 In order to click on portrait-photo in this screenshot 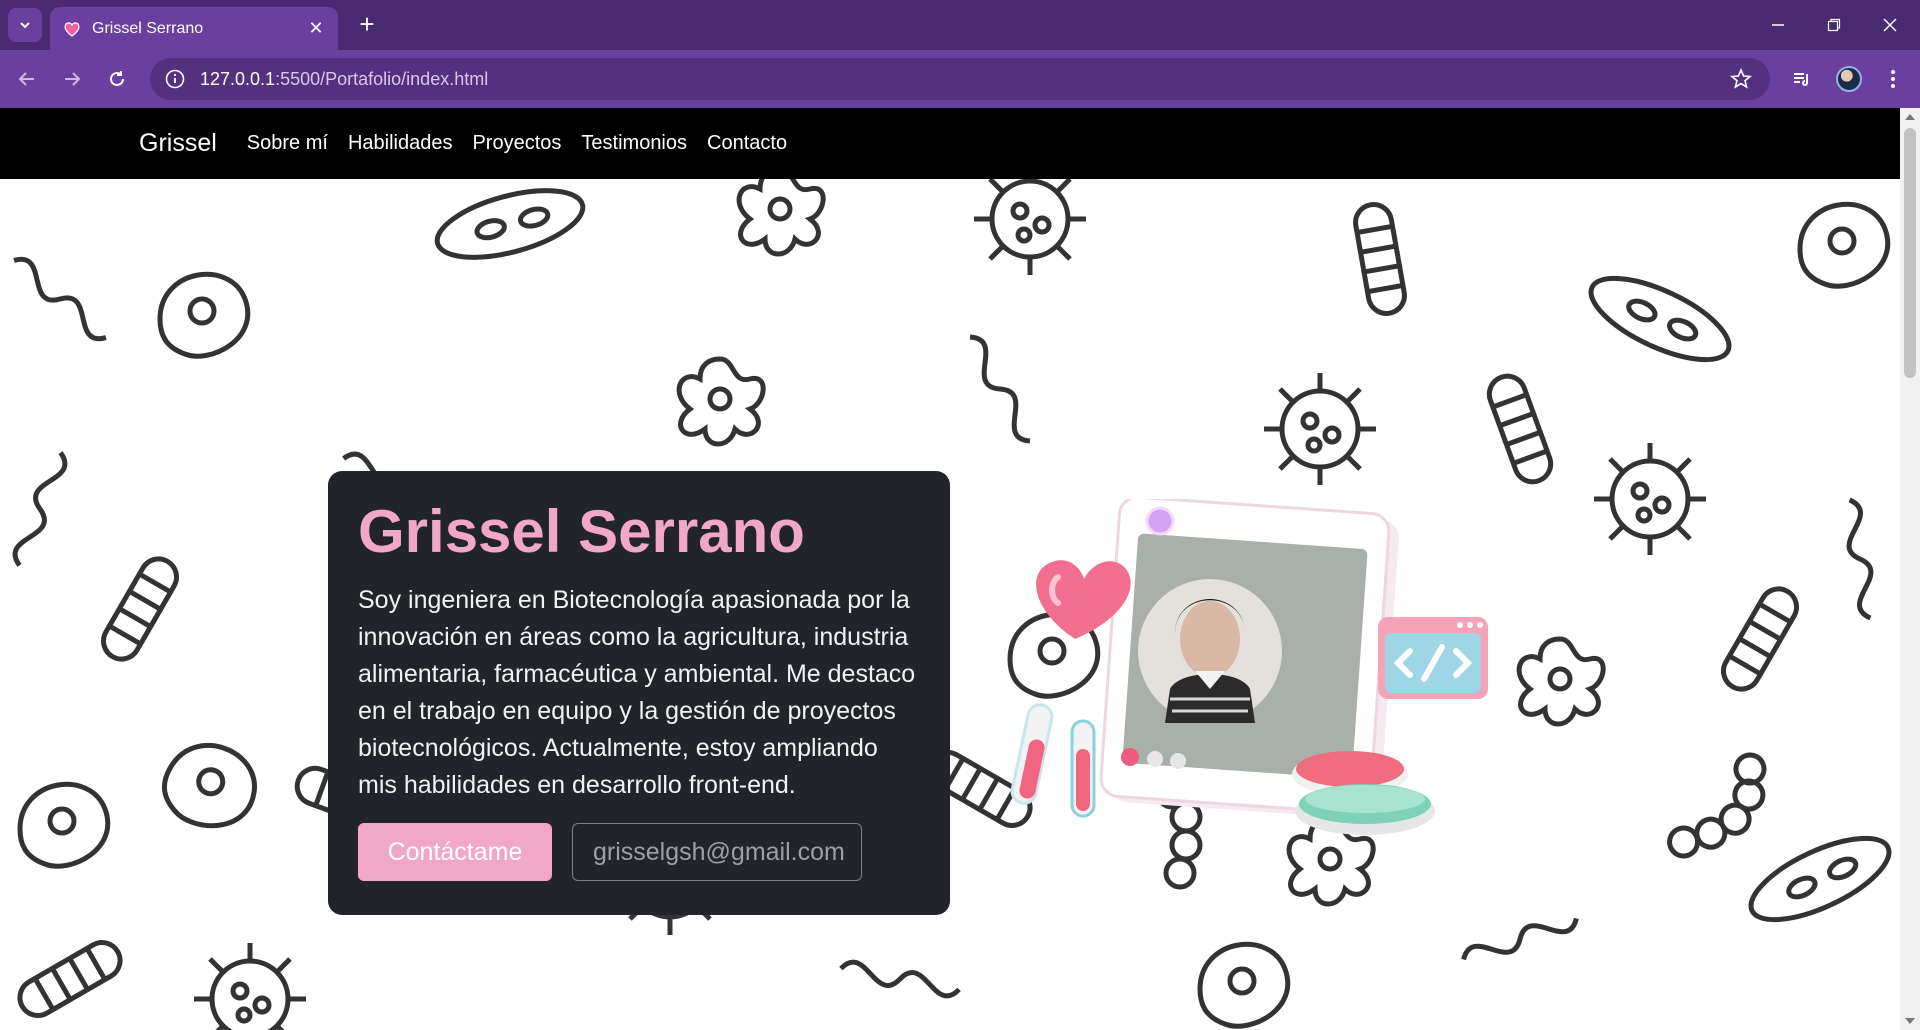, I will do `click(1210, 651)`.